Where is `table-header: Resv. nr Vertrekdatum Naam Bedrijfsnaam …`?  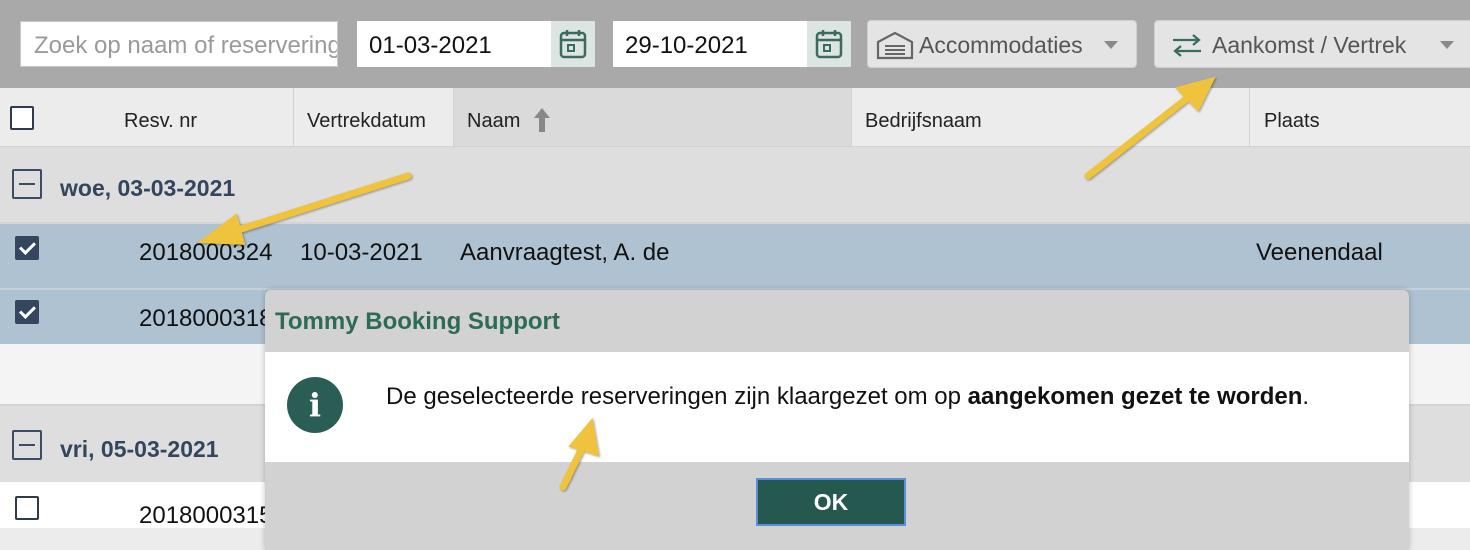
table-header: Resv. nr Vertrekdatum Naam Bedrijfsnaam … is located at coordinates (735, 117).